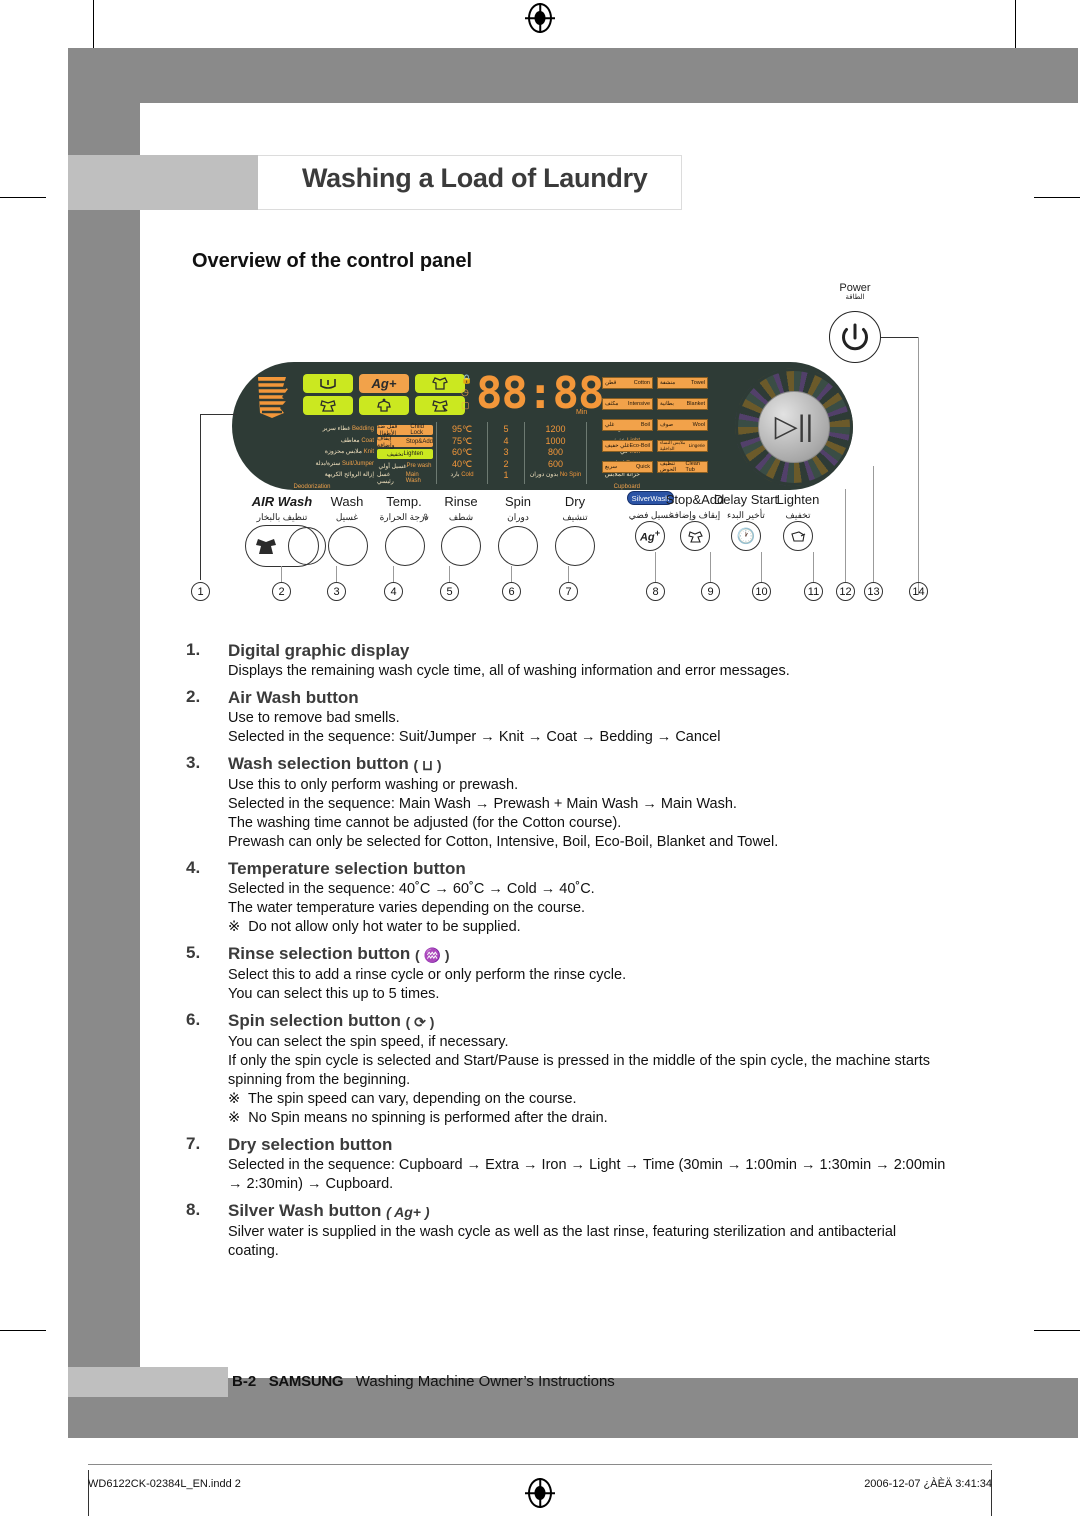 The width and height of the screenshot is (1080, 1523). I want to click on course-left-3-ar: غلي خفيف, so click(617, 445).